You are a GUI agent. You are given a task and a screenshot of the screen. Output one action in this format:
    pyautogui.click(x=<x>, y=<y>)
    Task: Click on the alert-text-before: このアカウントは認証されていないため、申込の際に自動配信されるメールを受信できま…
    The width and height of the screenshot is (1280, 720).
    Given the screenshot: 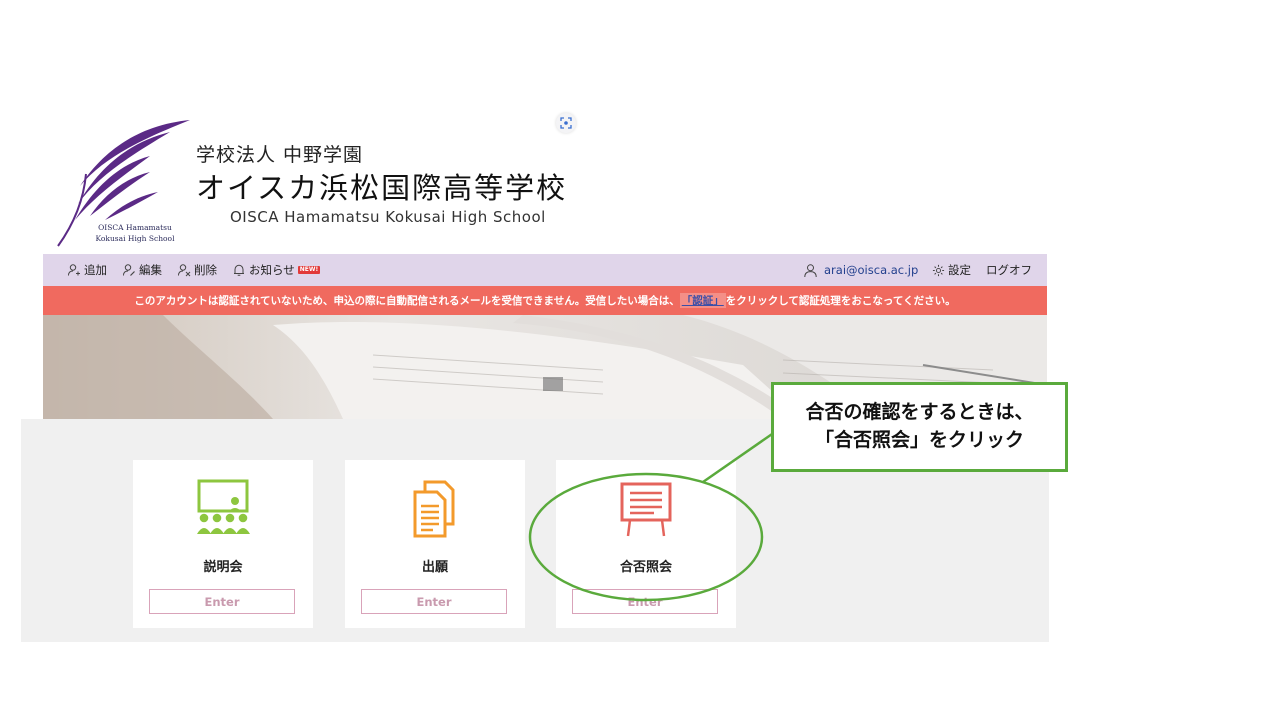 What is the action you would take?
    pyautogui.click(x=407, y=301)
    